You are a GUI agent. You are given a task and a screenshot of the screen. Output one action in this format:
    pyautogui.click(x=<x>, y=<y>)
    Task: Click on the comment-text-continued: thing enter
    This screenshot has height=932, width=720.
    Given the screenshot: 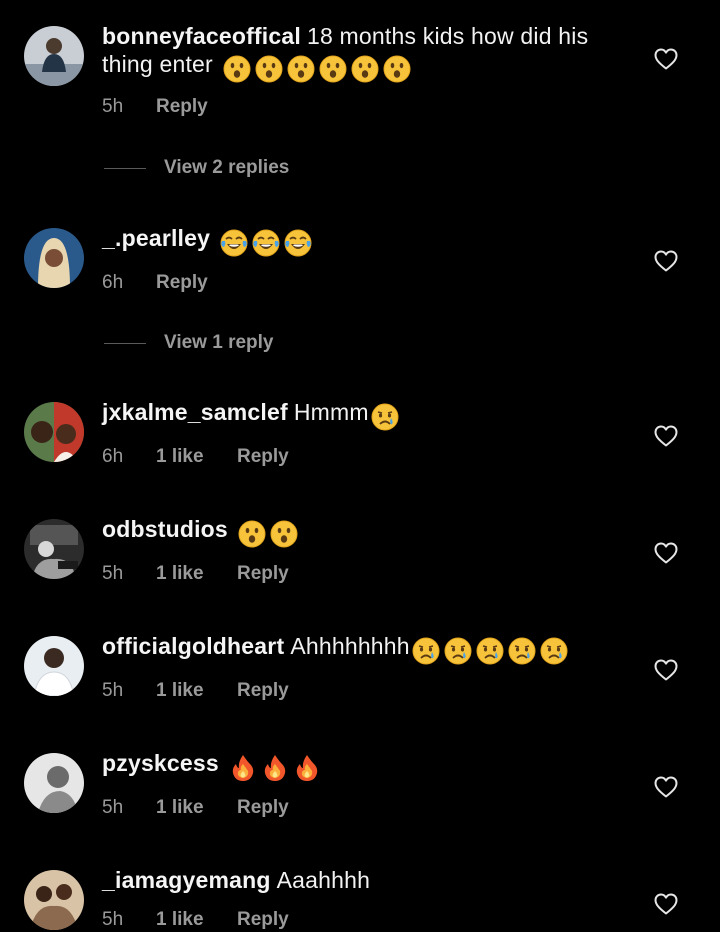 What is the action you would take?
    pyautogui.click(x=362, y=66)
    